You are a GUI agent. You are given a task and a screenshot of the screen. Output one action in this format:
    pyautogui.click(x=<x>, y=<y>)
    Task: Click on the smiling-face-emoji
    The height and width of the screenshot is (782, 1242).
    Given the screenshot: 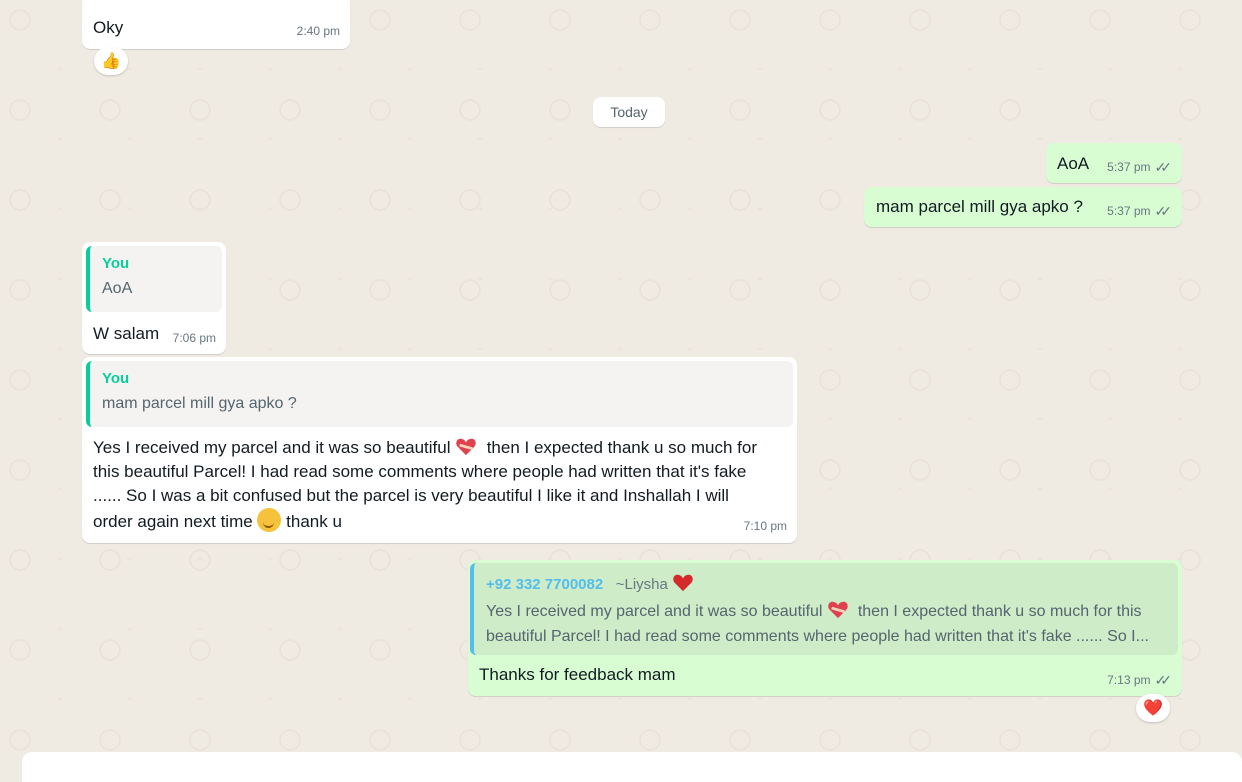 What is the action you would take?
    pyautogui.click(x=269, y=520)
    